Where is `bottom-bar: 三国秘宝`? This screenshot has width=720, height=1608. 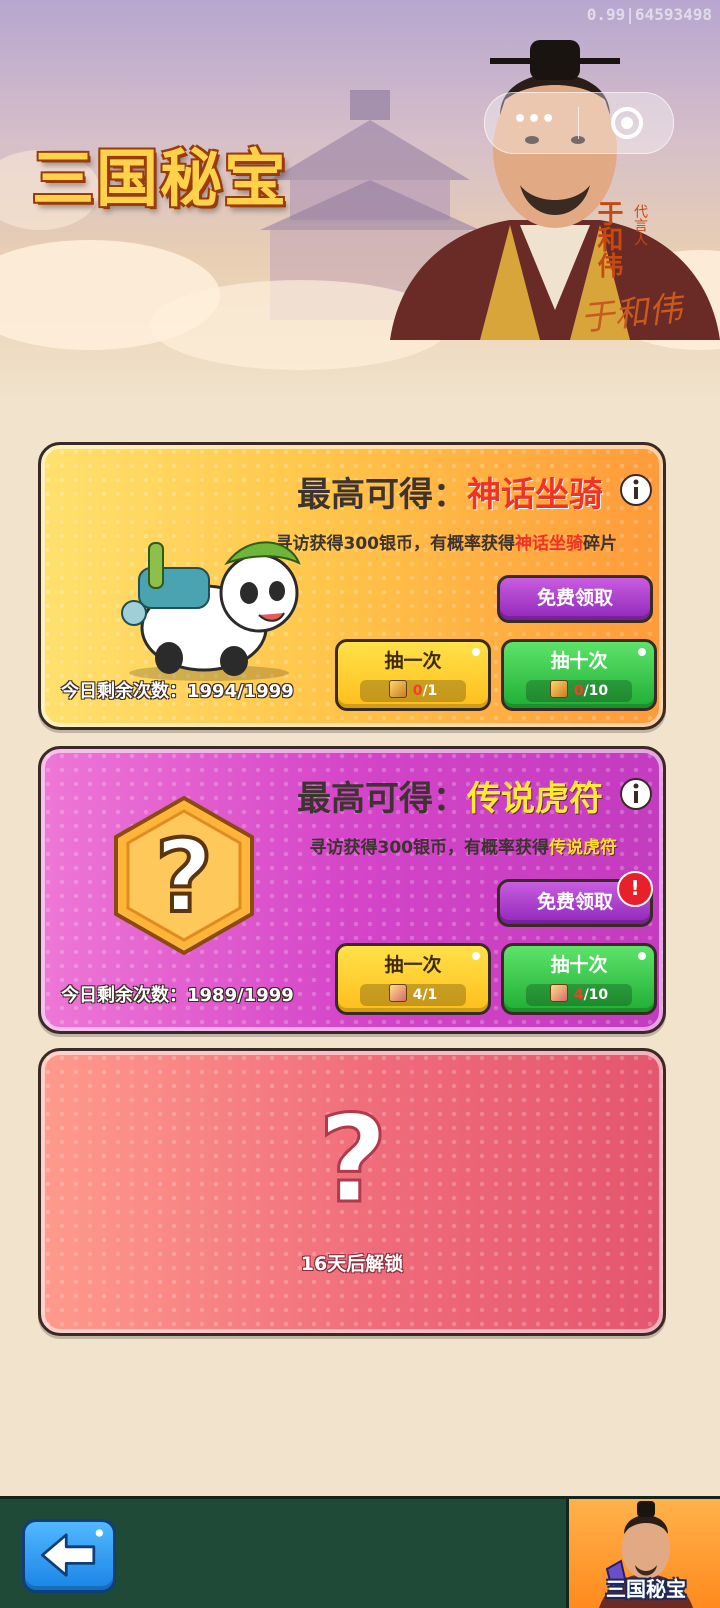
bottom-bar: 三国秘宝 is located at coordinates (360, 1552).